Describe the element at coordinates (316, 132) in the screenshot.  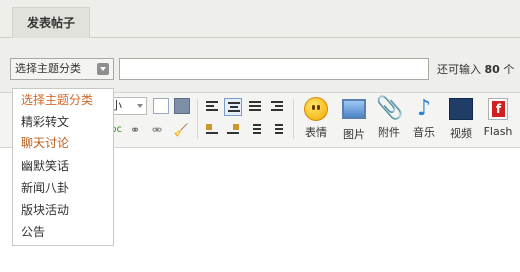
I see `emoticon-label: 表情` at that location.